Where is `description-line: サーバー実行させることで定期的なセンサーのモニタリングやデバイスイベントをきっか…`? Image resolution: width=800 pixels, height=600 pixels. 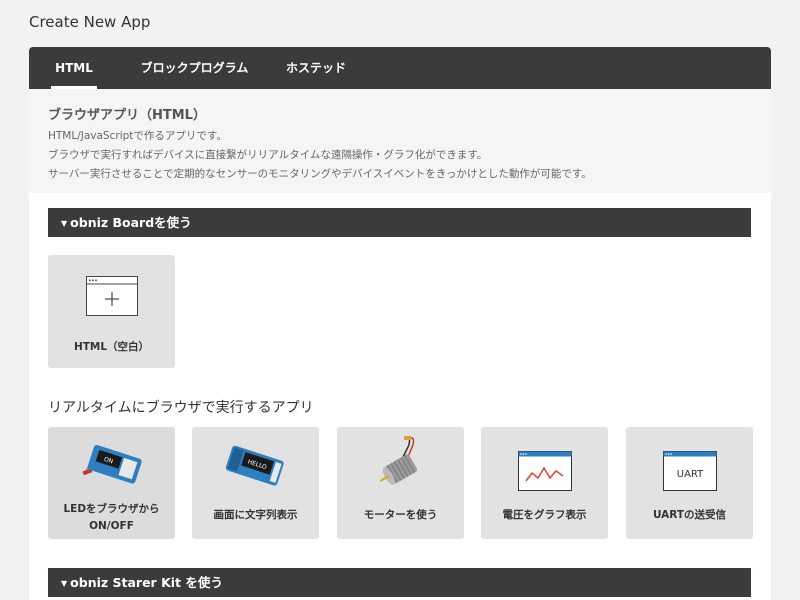 description-line: サーバー実行させることで定期的なセンサーのモニタリングやデバイスイベントをきっか… is located at coordinates (320, 174).